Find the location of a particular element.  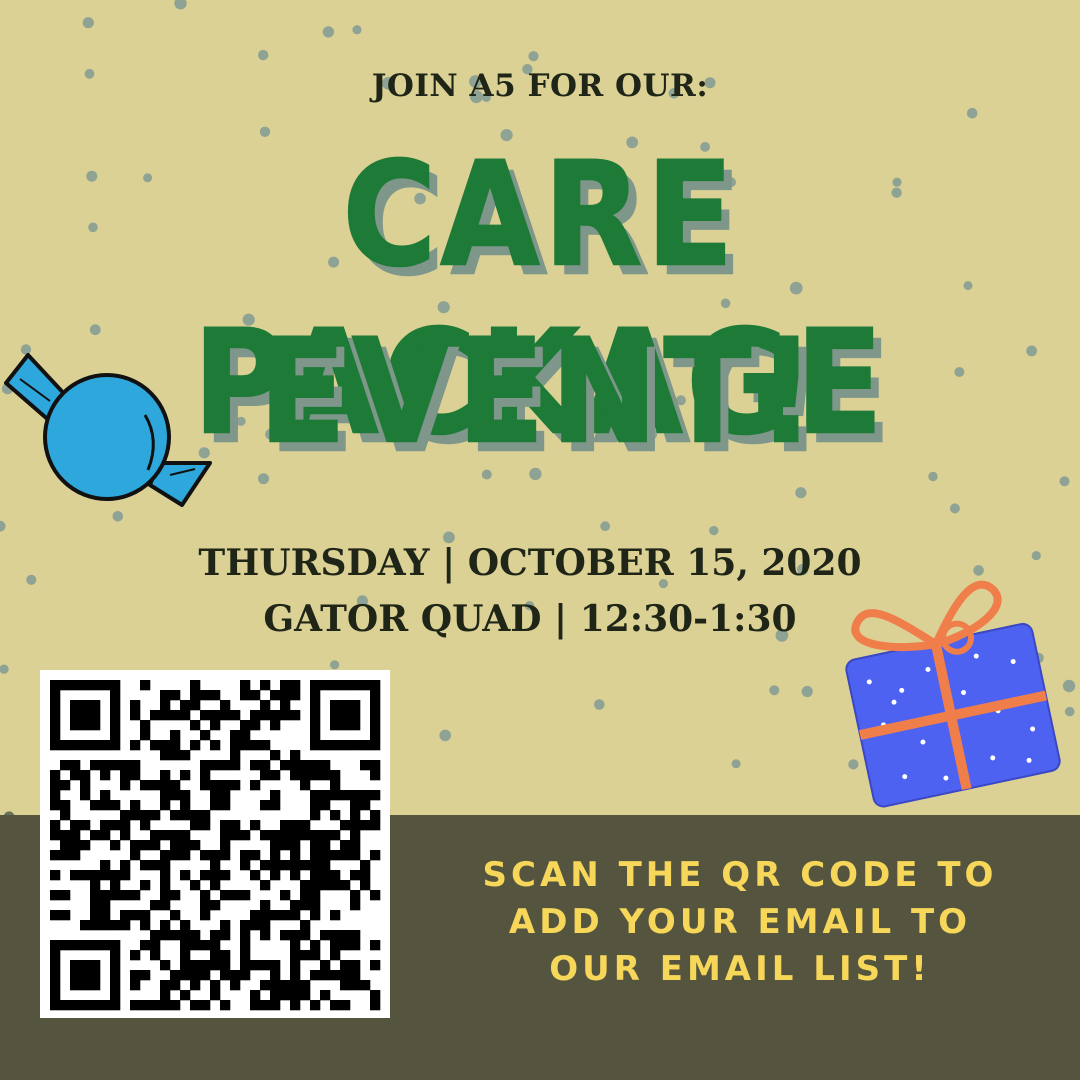

qr-code is located at coordinates (215, 844).